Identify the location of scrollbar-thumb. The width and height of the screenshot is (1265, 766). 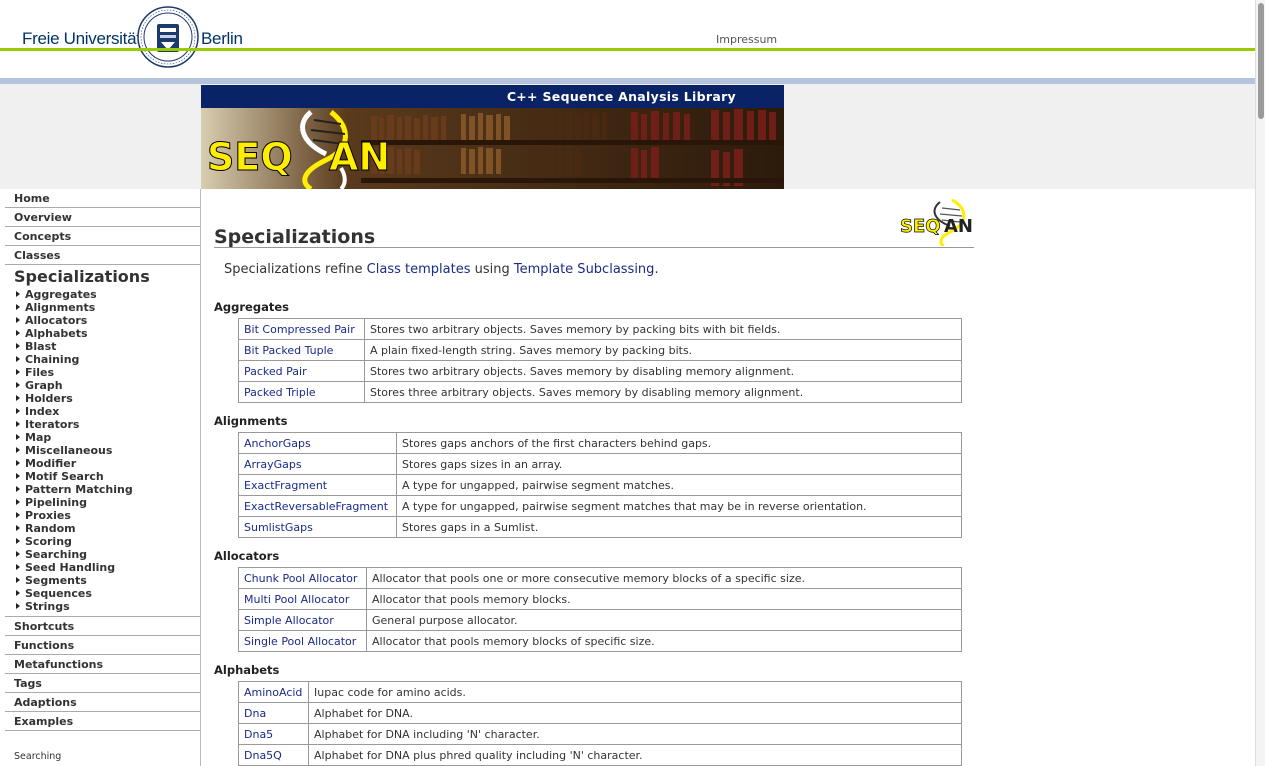
(1261, 61).